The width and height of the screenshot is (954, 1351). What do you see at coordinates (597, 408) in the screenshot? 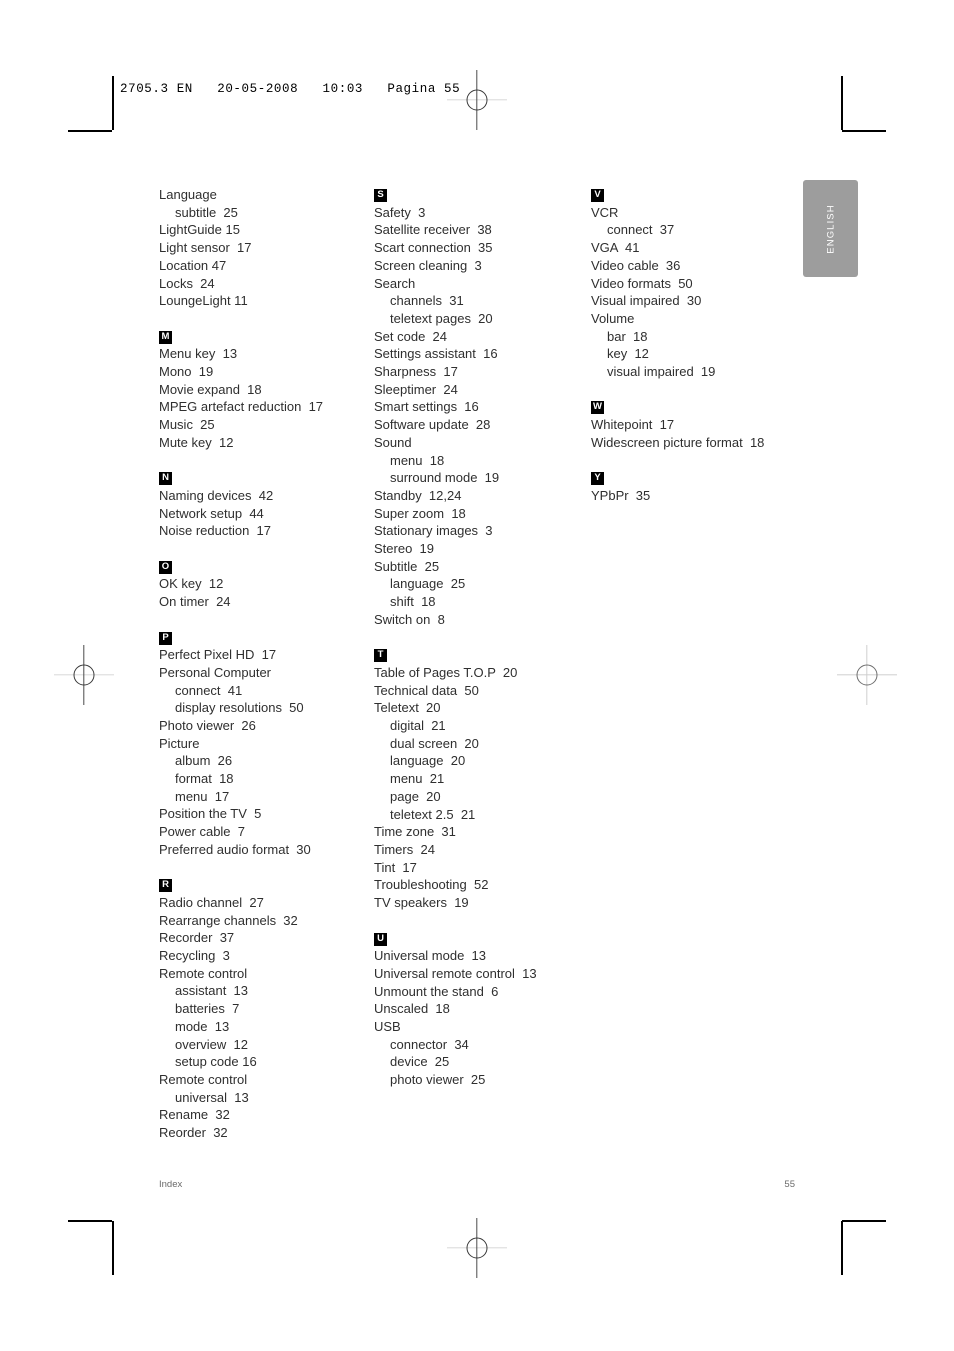
I see `index-letter-badge: W` at bounding box center [597, 408].